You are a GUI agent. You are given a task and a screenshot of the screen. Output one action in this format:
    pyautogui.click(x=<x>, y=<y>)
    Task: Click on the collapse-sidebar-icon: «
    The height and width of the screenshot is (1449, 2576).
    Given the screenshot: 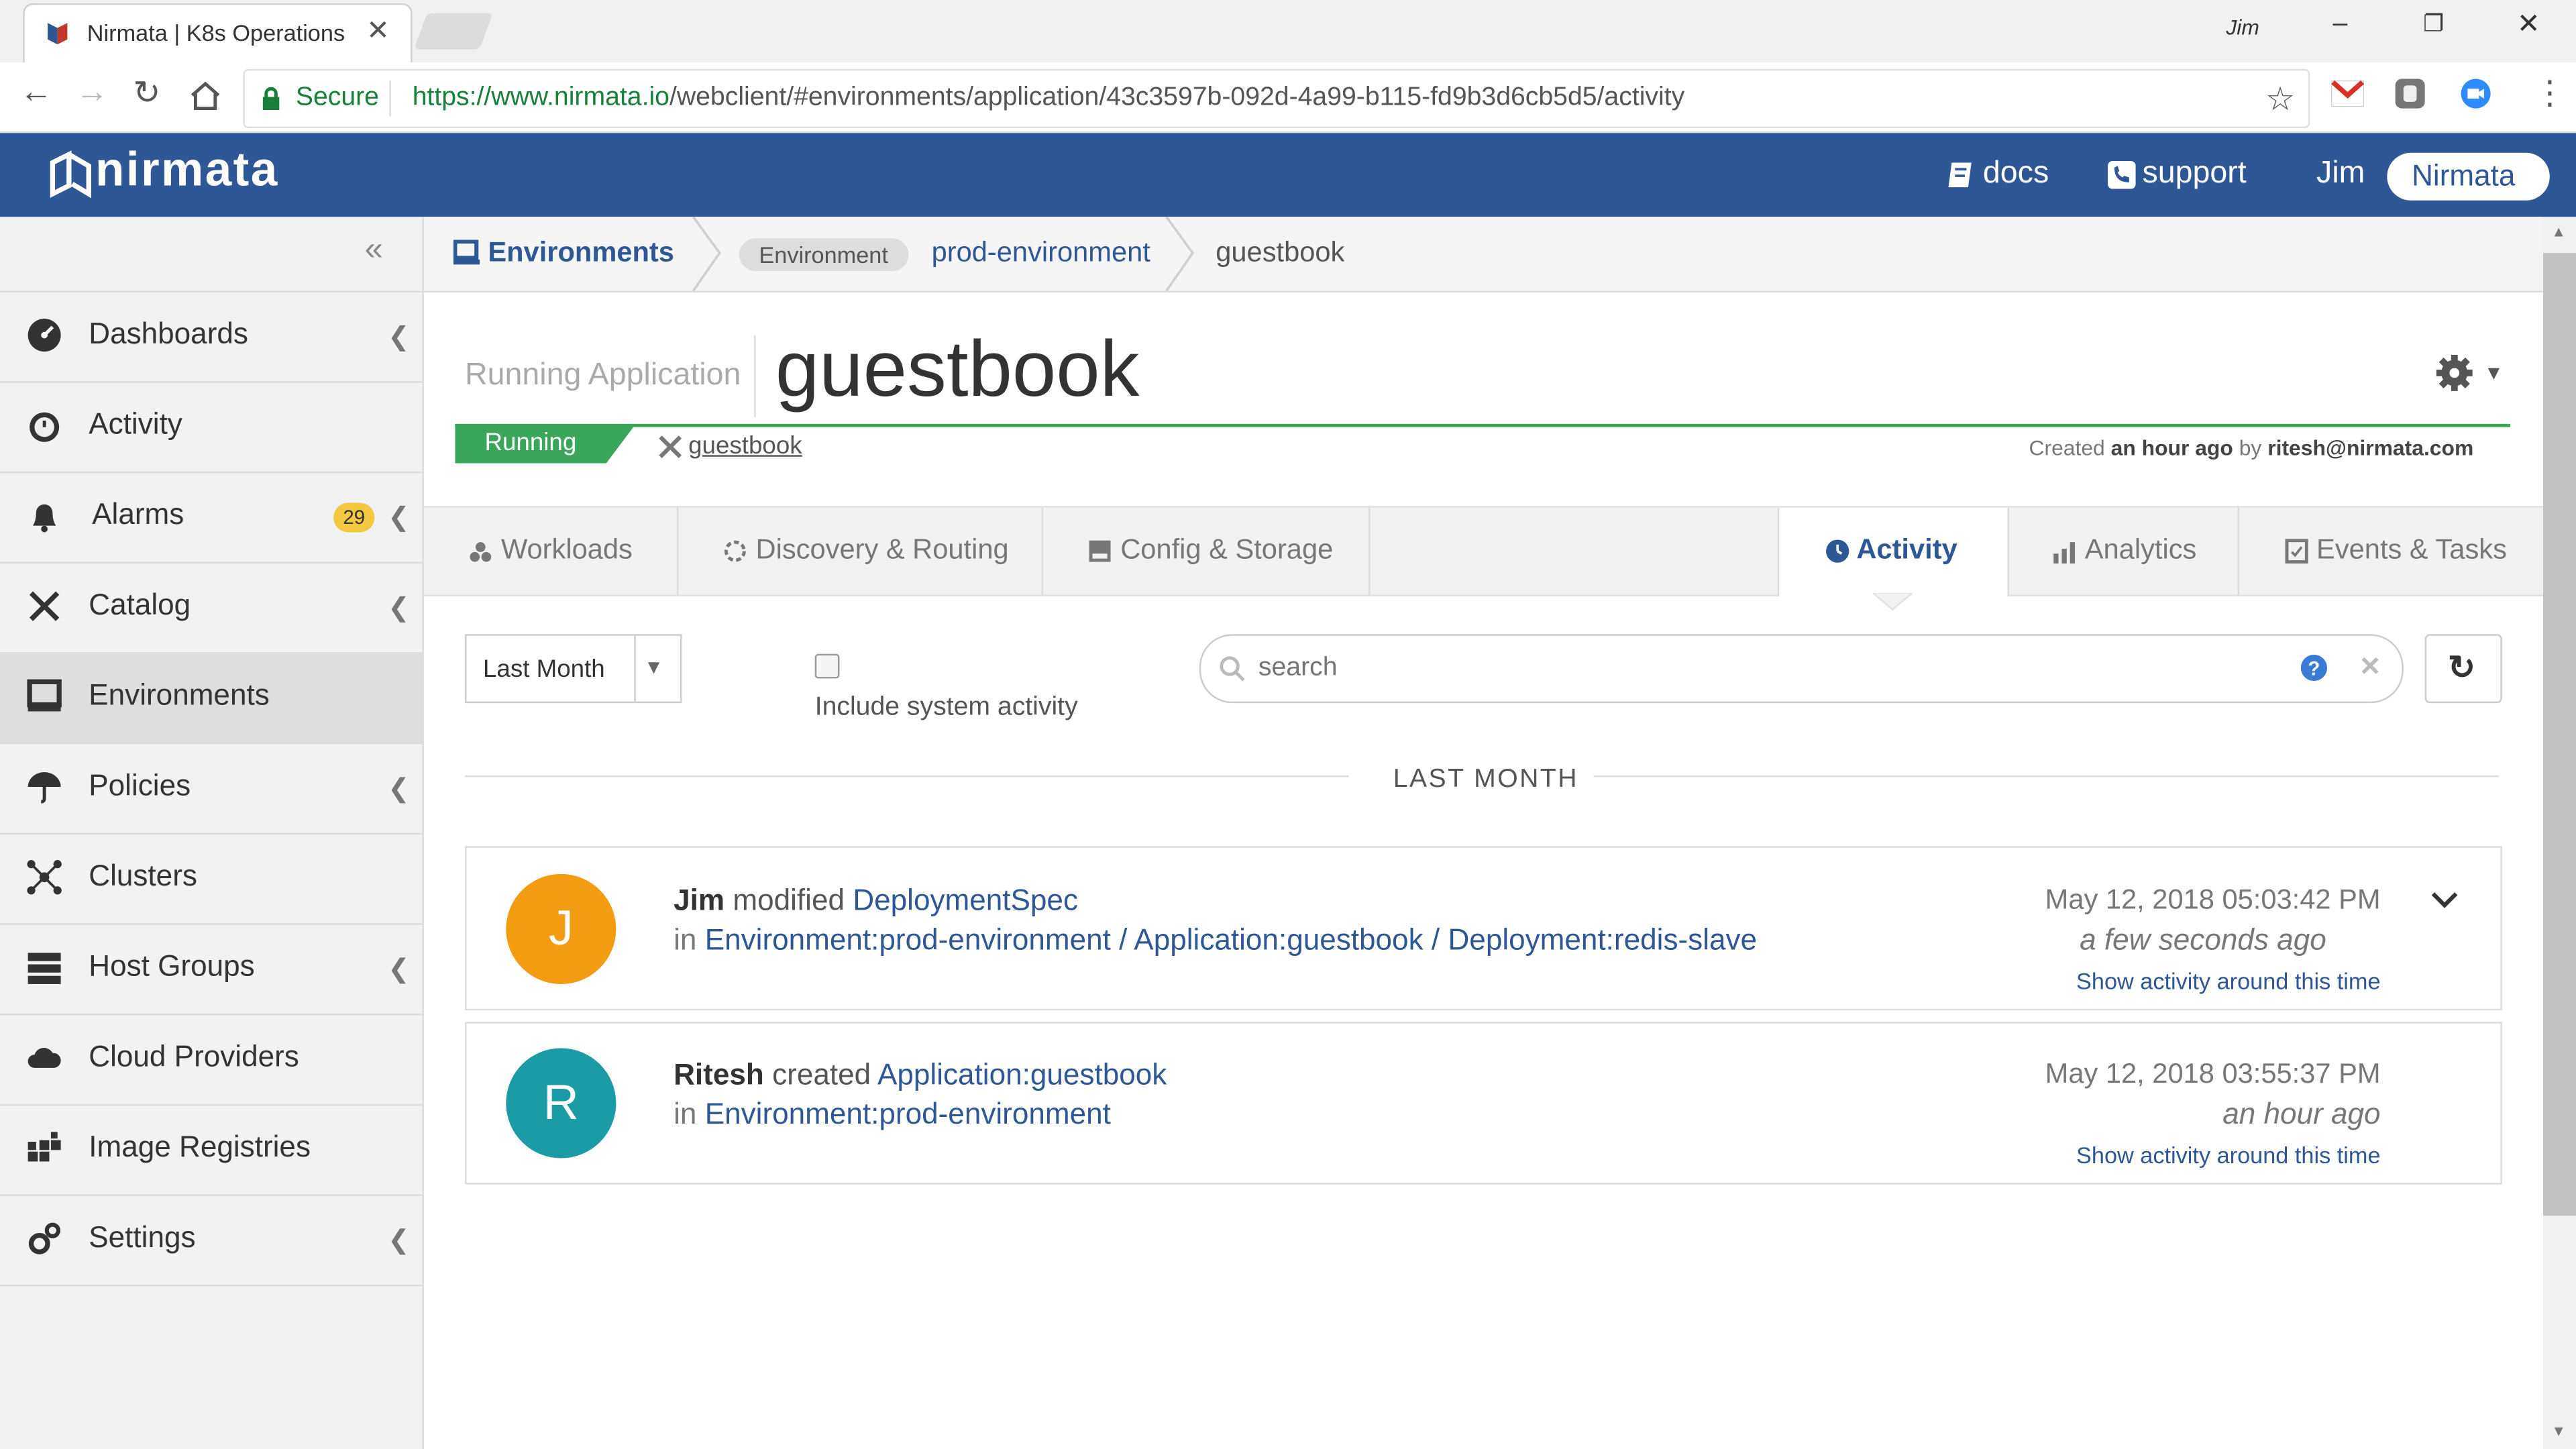 What is the action you would take?
    pyautogui.click(x=374, y=250)
    